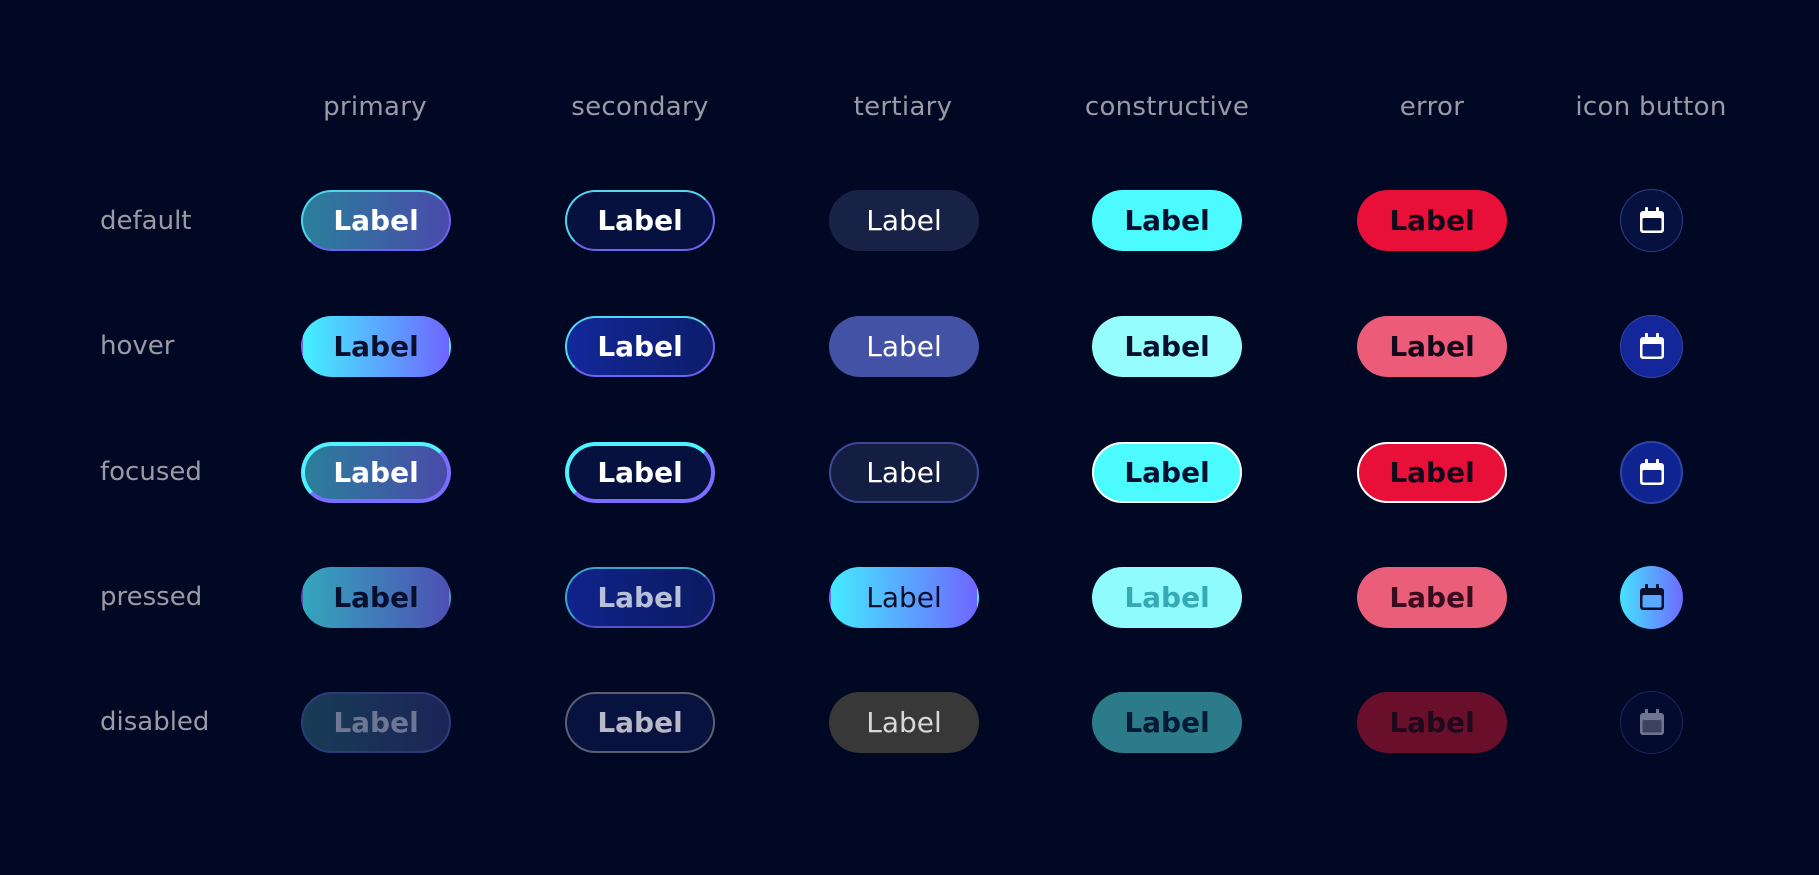 This screenshot has width=1819, height=875. I want to click on column-header-tertiary: tertiary, so click(903, 107).